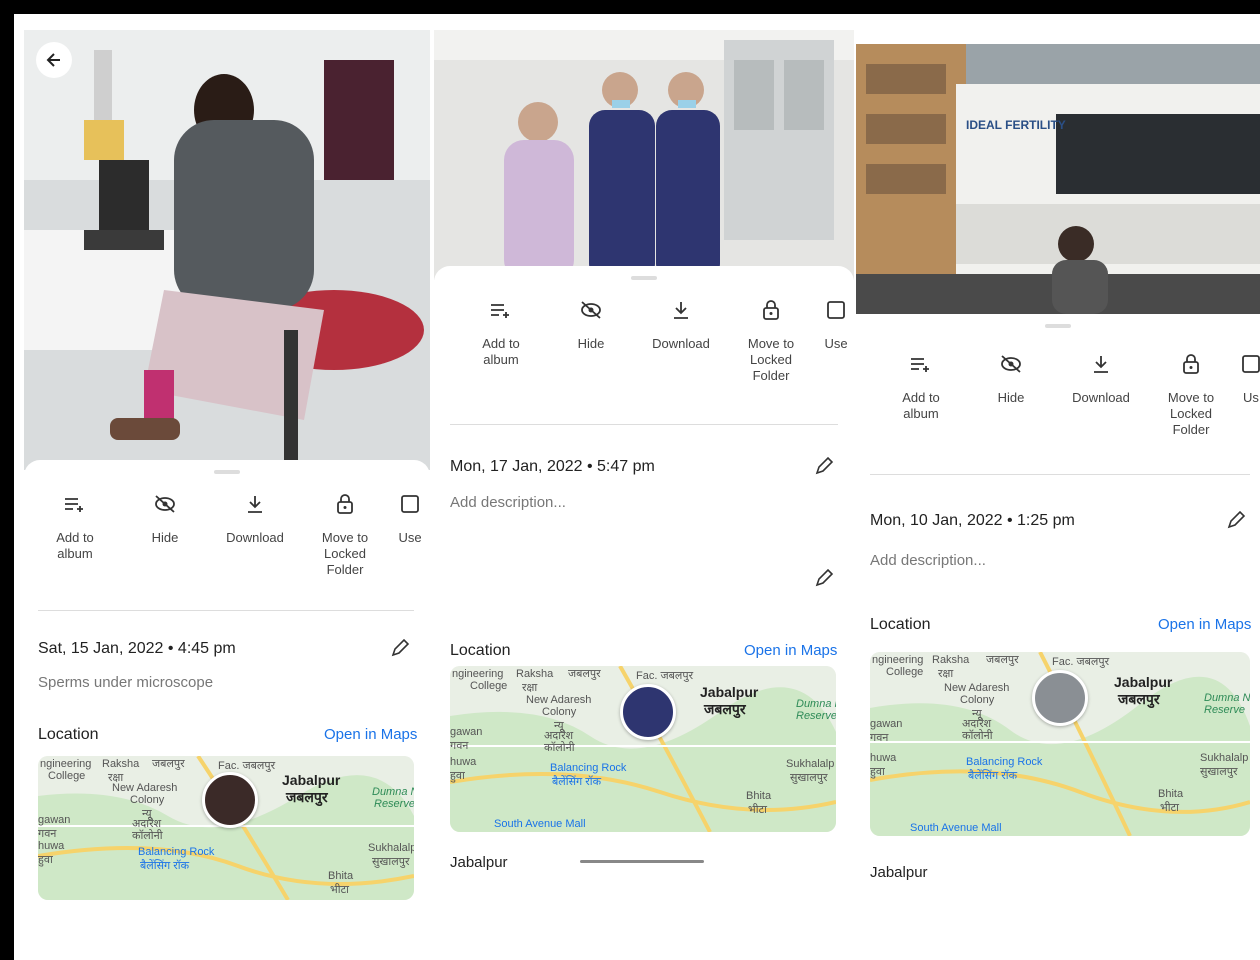 The height and width of the screenshot is (960, 1260). I want to click on photo-datetime: Mon, 10 Jan, 2022 • 1:25 pm, so click(972, 520).